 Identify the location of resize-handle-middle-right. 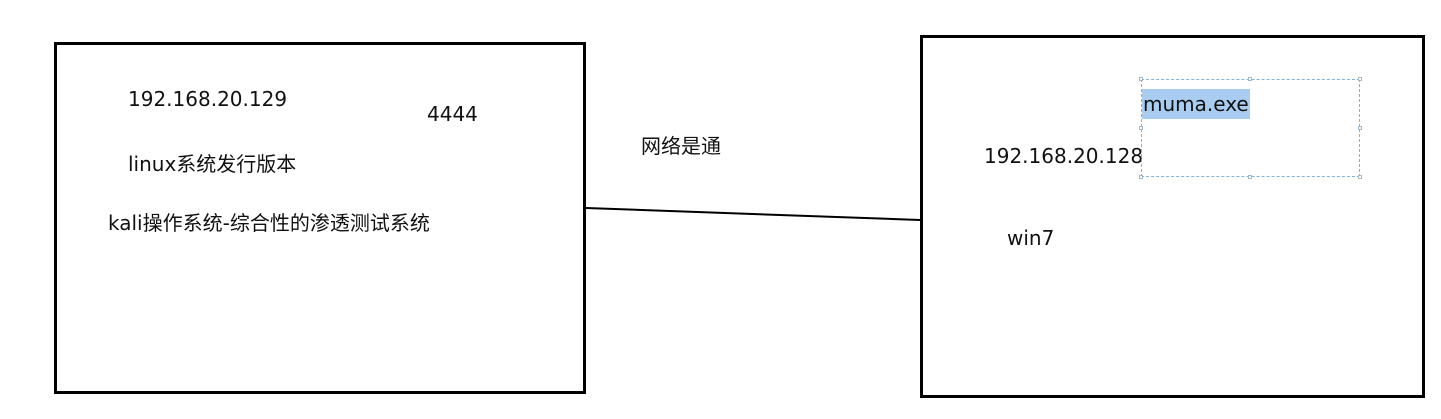
(1360, 128).